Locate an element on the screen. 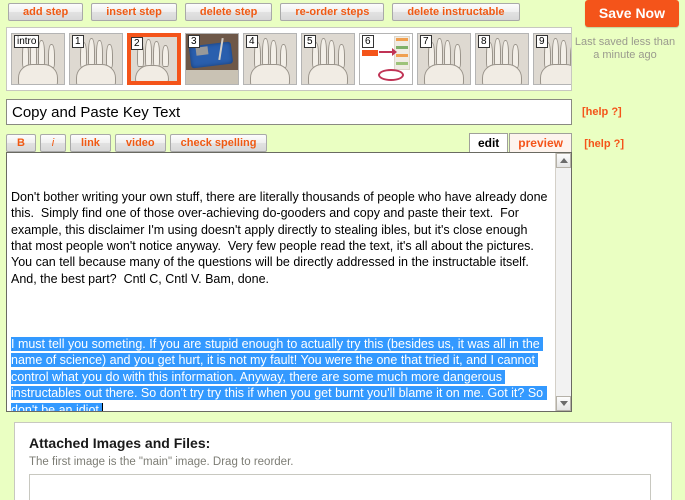  step-thumbnail-strip: intro 1 2 3 4 5 6 7 8 9 is located at coordinates (289, 59).